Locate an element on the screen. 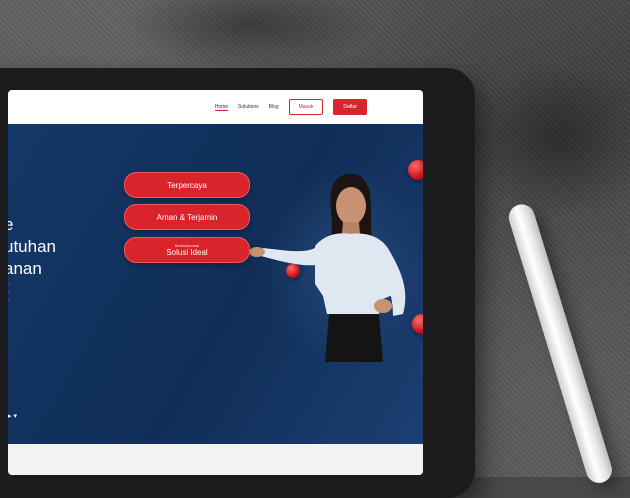 The image size is (630, 498). signup-button: Daftar is located at coordinates (350, 107).